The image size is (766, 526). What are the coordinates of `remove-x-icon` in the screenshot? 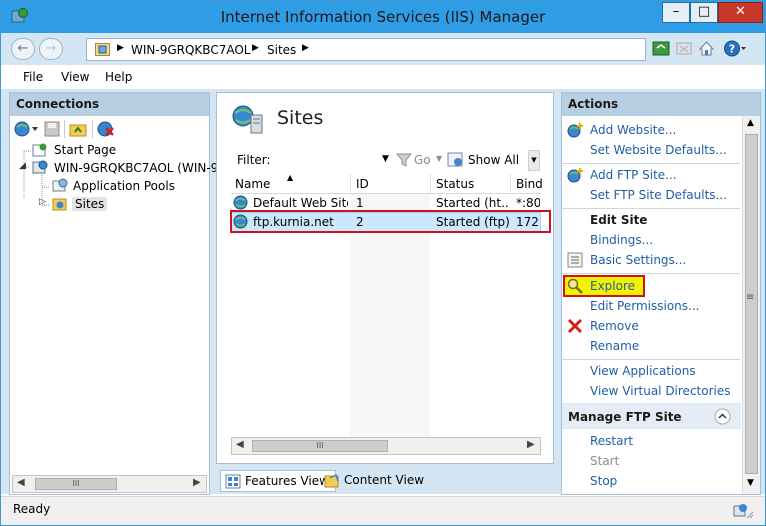 It's located at (575, 326).